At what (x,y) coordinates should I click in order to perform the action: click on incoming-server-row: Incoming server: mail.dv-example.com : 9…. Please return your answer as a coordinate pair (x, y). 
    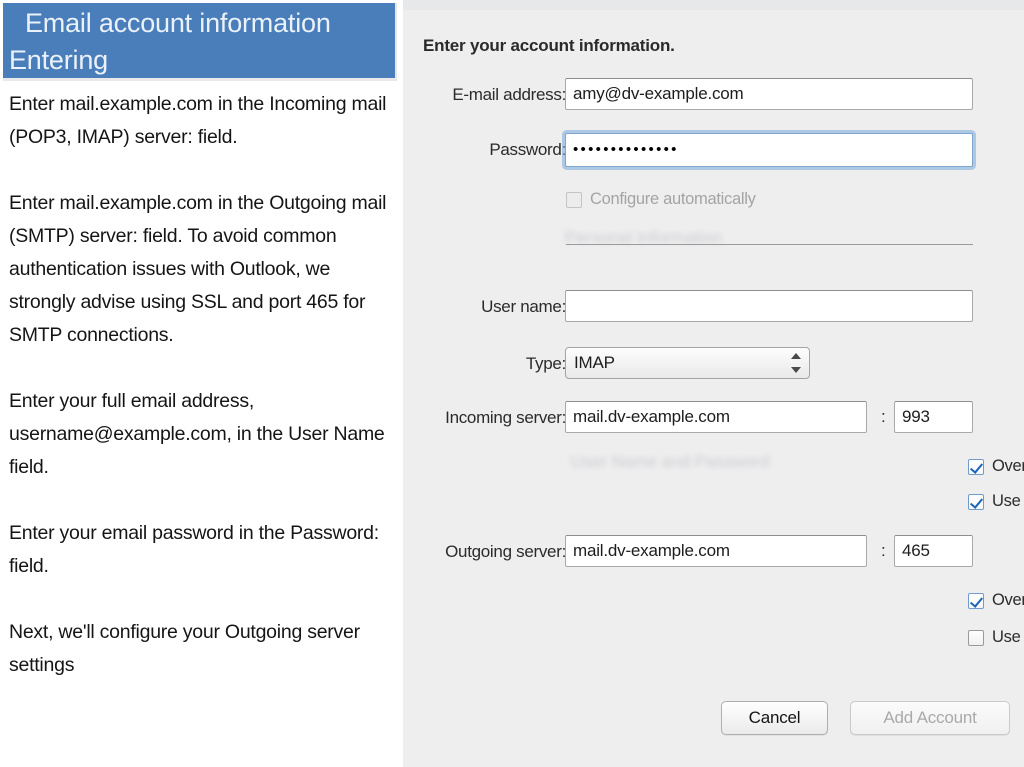
    Looking at the image, I should click on (713, 418).